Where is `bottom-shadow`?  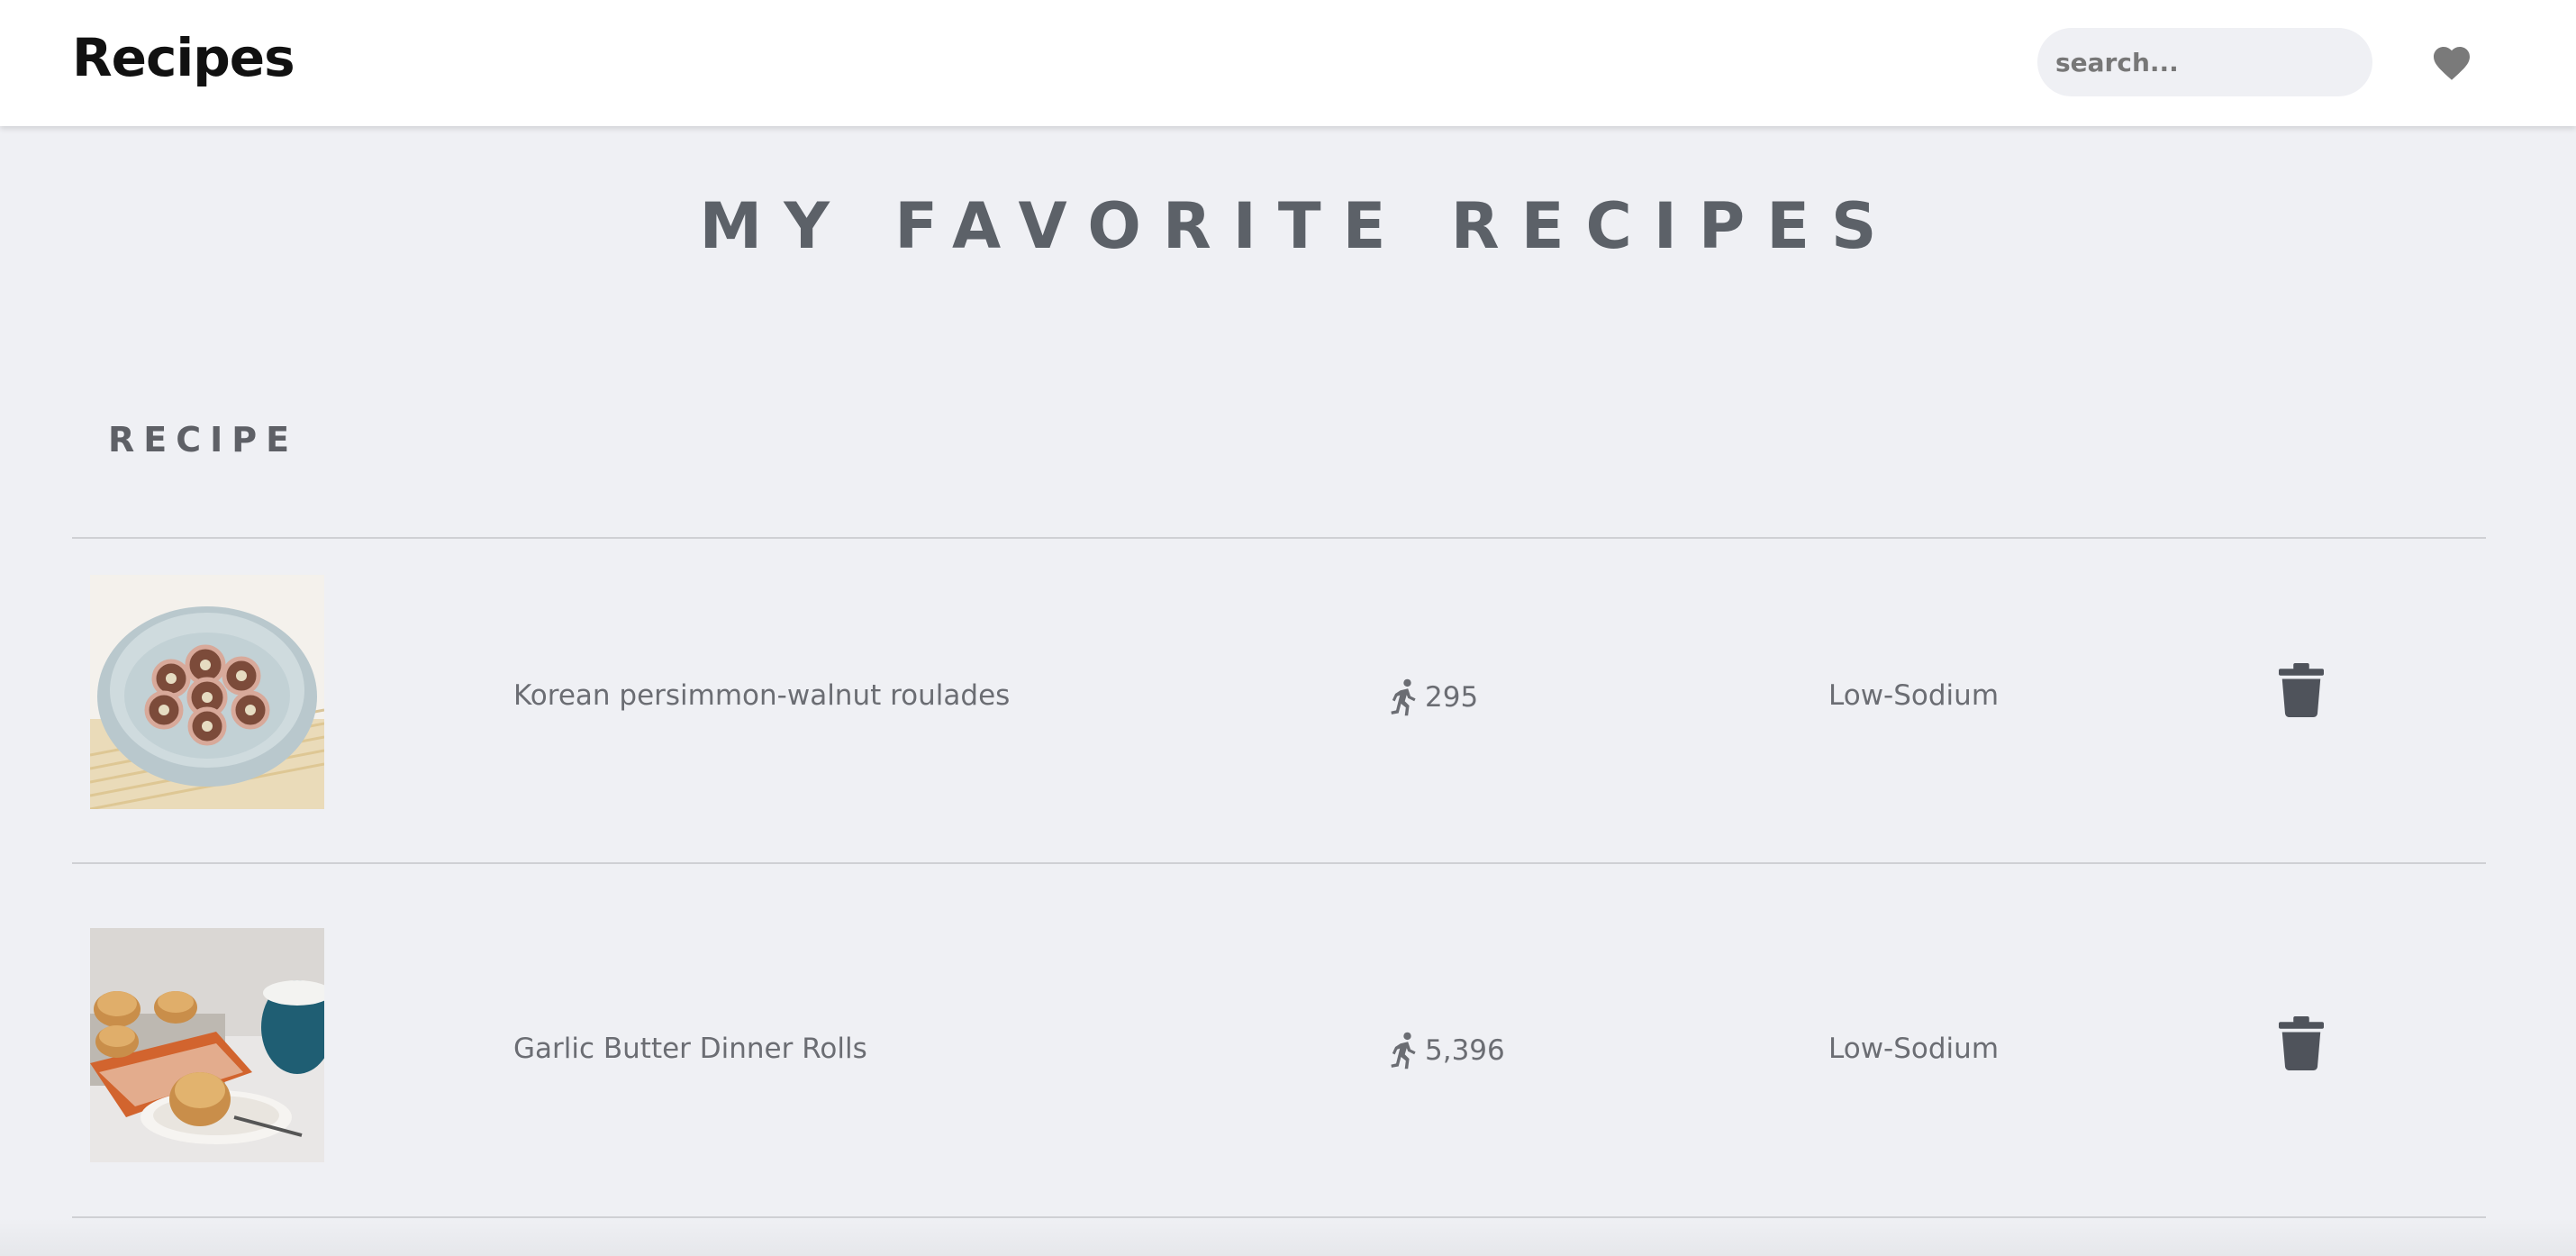 bottom-shadow is located at coordinates (1288, 1237).